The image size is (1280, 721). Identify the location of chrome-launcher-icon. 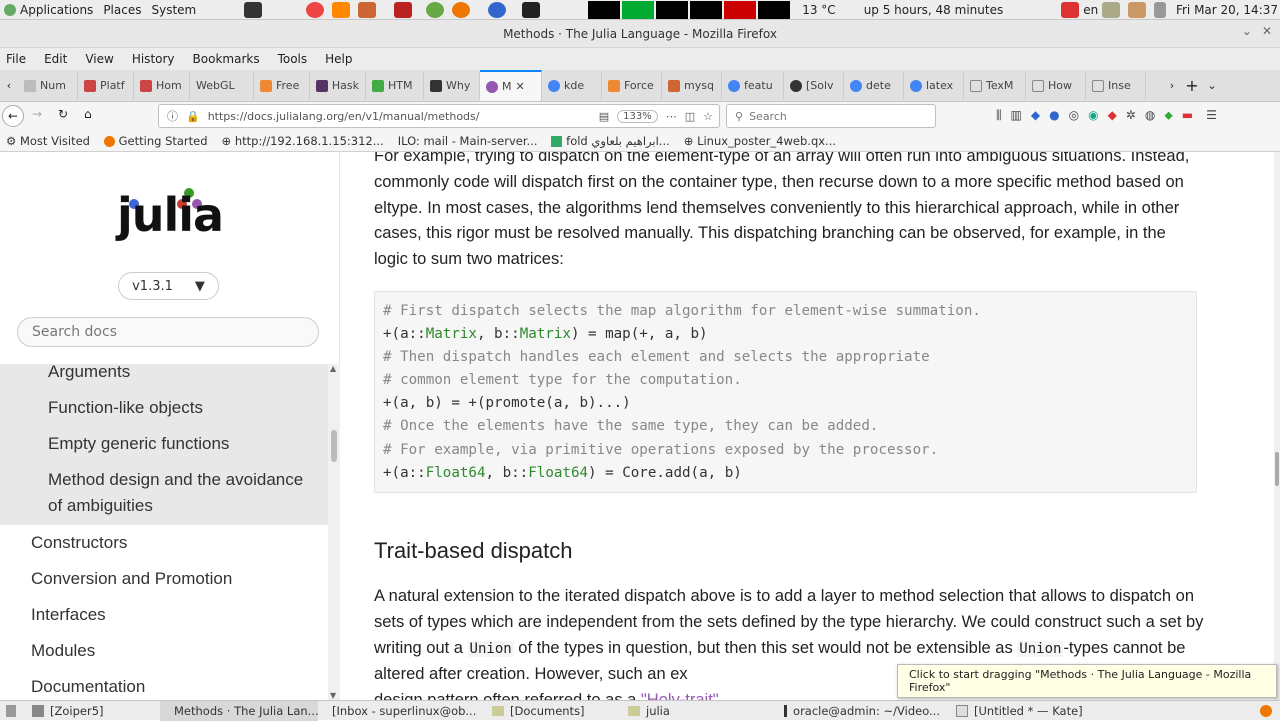
(315, 9).